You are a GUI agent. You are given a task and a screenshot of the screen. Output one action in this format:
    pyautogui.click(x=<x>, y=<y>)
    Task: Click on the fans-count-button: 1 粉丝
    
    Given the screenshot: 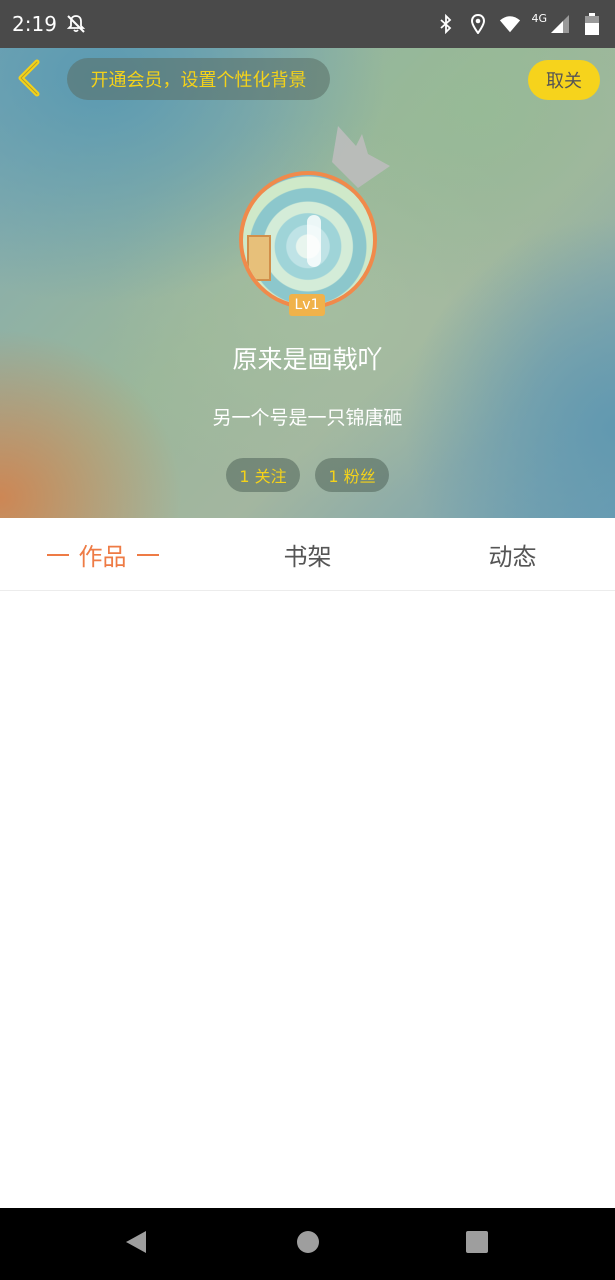 What is the action you would take?
    pyautogui.click(x=352, y=475)
    